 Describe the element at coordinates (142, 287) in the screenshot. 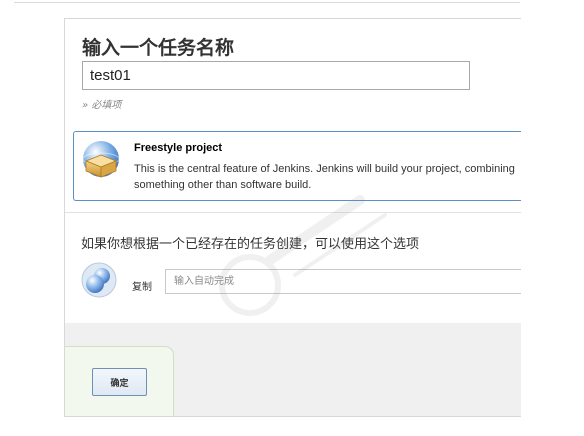

I see `copy-label: 复制` at that location.